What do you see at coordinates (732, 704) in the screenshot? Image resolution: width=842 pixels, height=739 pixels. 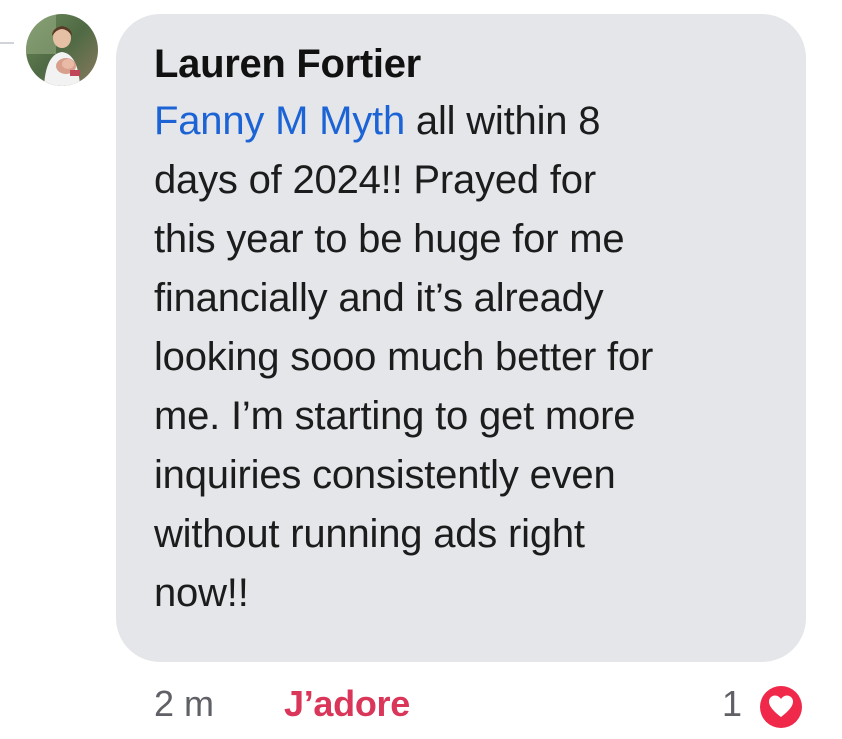 I see `reaction-count: 1` at bounding box center [732, 704].